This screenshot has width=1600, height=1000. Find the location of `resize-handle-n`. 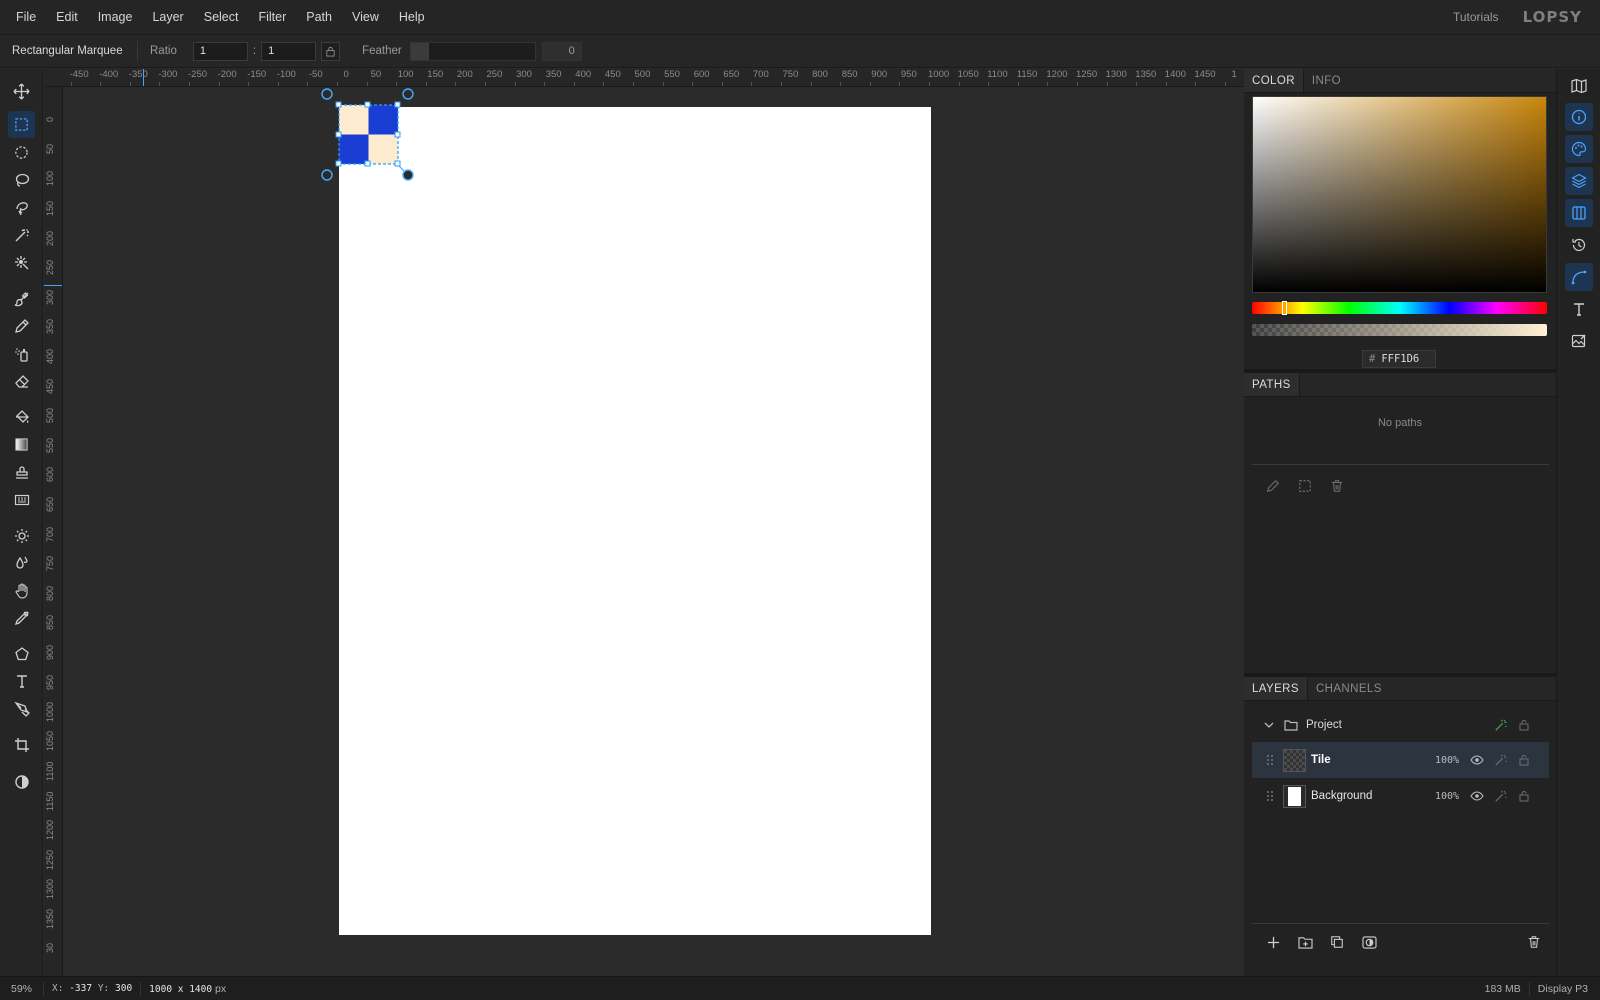

resize-handle-n is located at coordinates (367, 104).